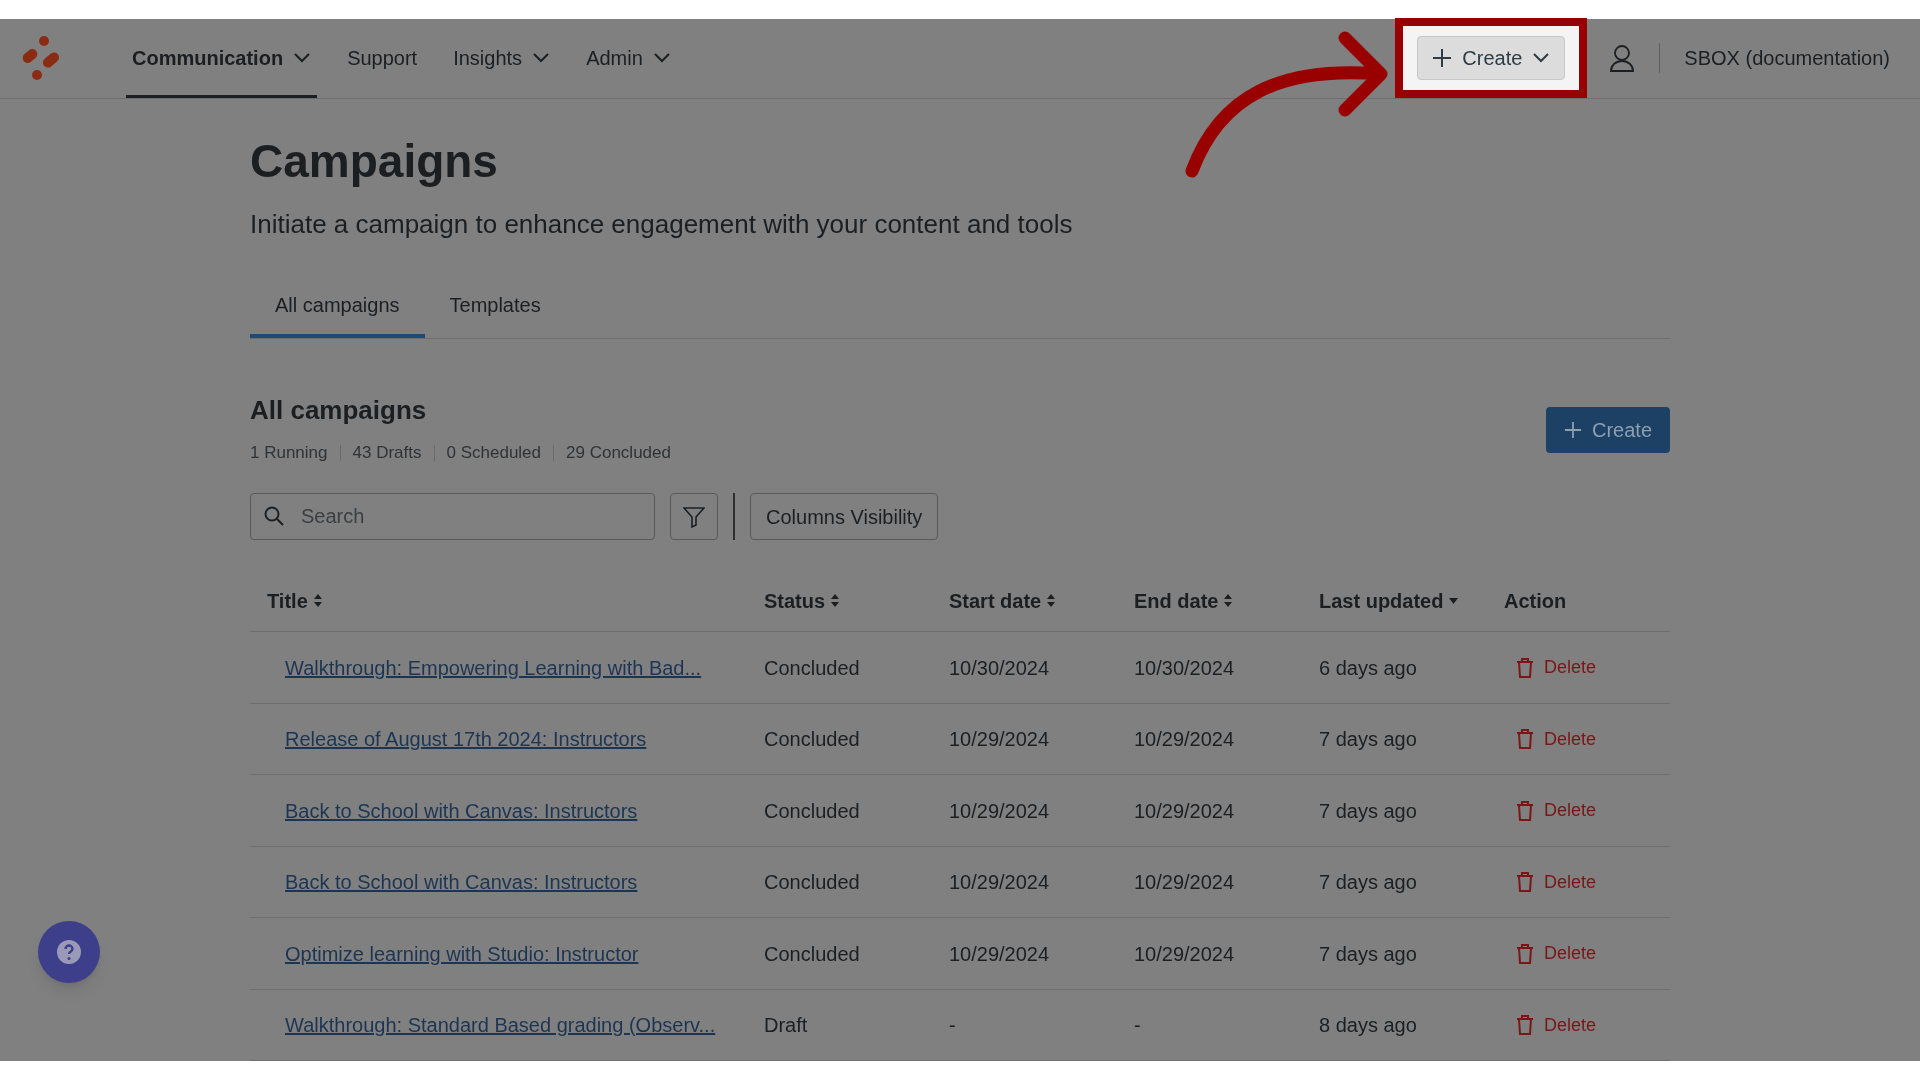 This screenshot has height=1080, width=1920. What do you see at coordinates (41, 58) in the screenshot?
I see `logo-icon` at bounding box center [41, 58].